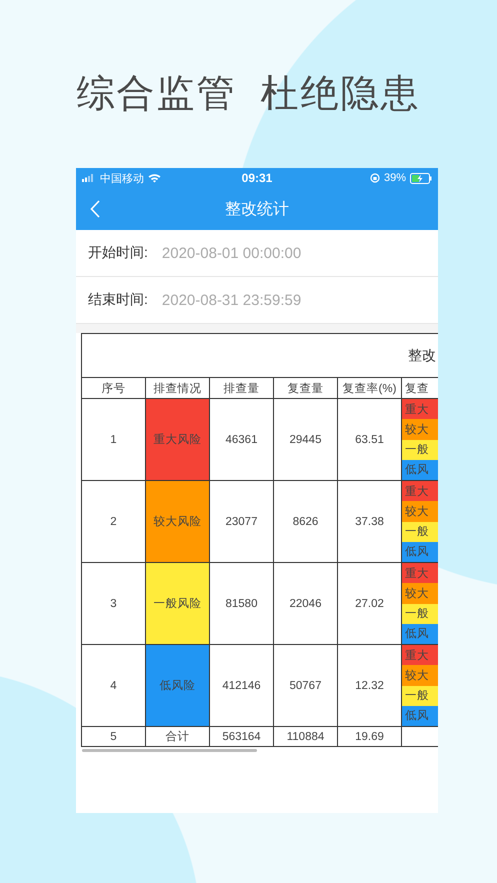 The height and width of the screenshot is (883, 497). What do you see at coordinates (114, 737) in the screenshot?
I see `table-cell: 5` at bounding box center [114, 737].